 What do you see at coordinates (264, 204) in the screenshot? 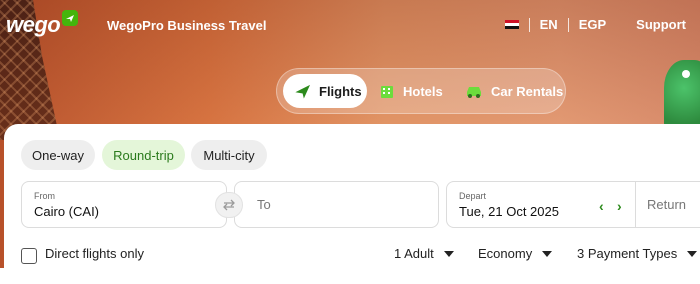
I see `to-placeholder: To` at bounding box center [264, 204].